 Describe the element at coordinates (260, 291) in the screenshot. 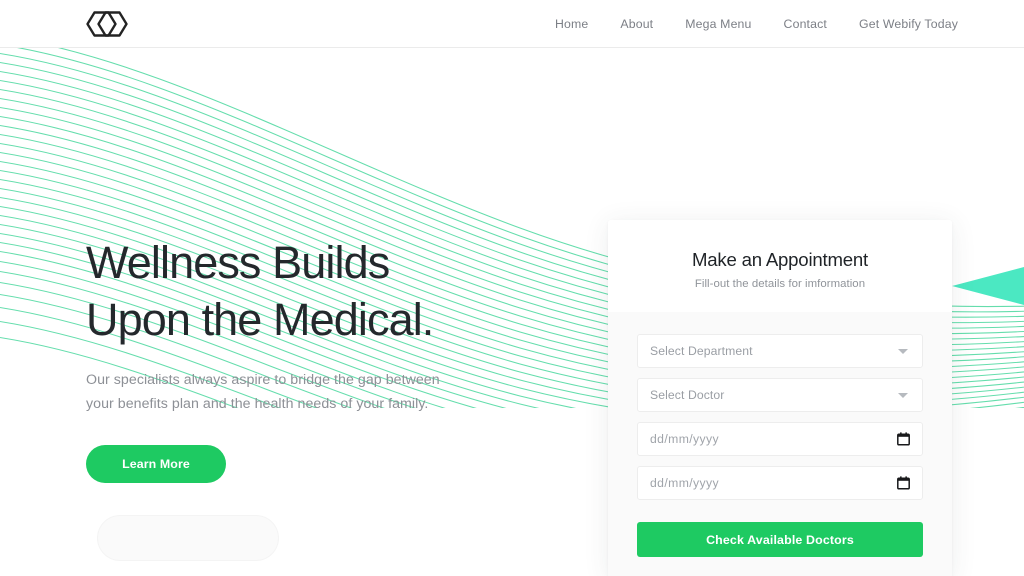

I see `page-title: Wellness Builds Upon the Medical.` at that location.